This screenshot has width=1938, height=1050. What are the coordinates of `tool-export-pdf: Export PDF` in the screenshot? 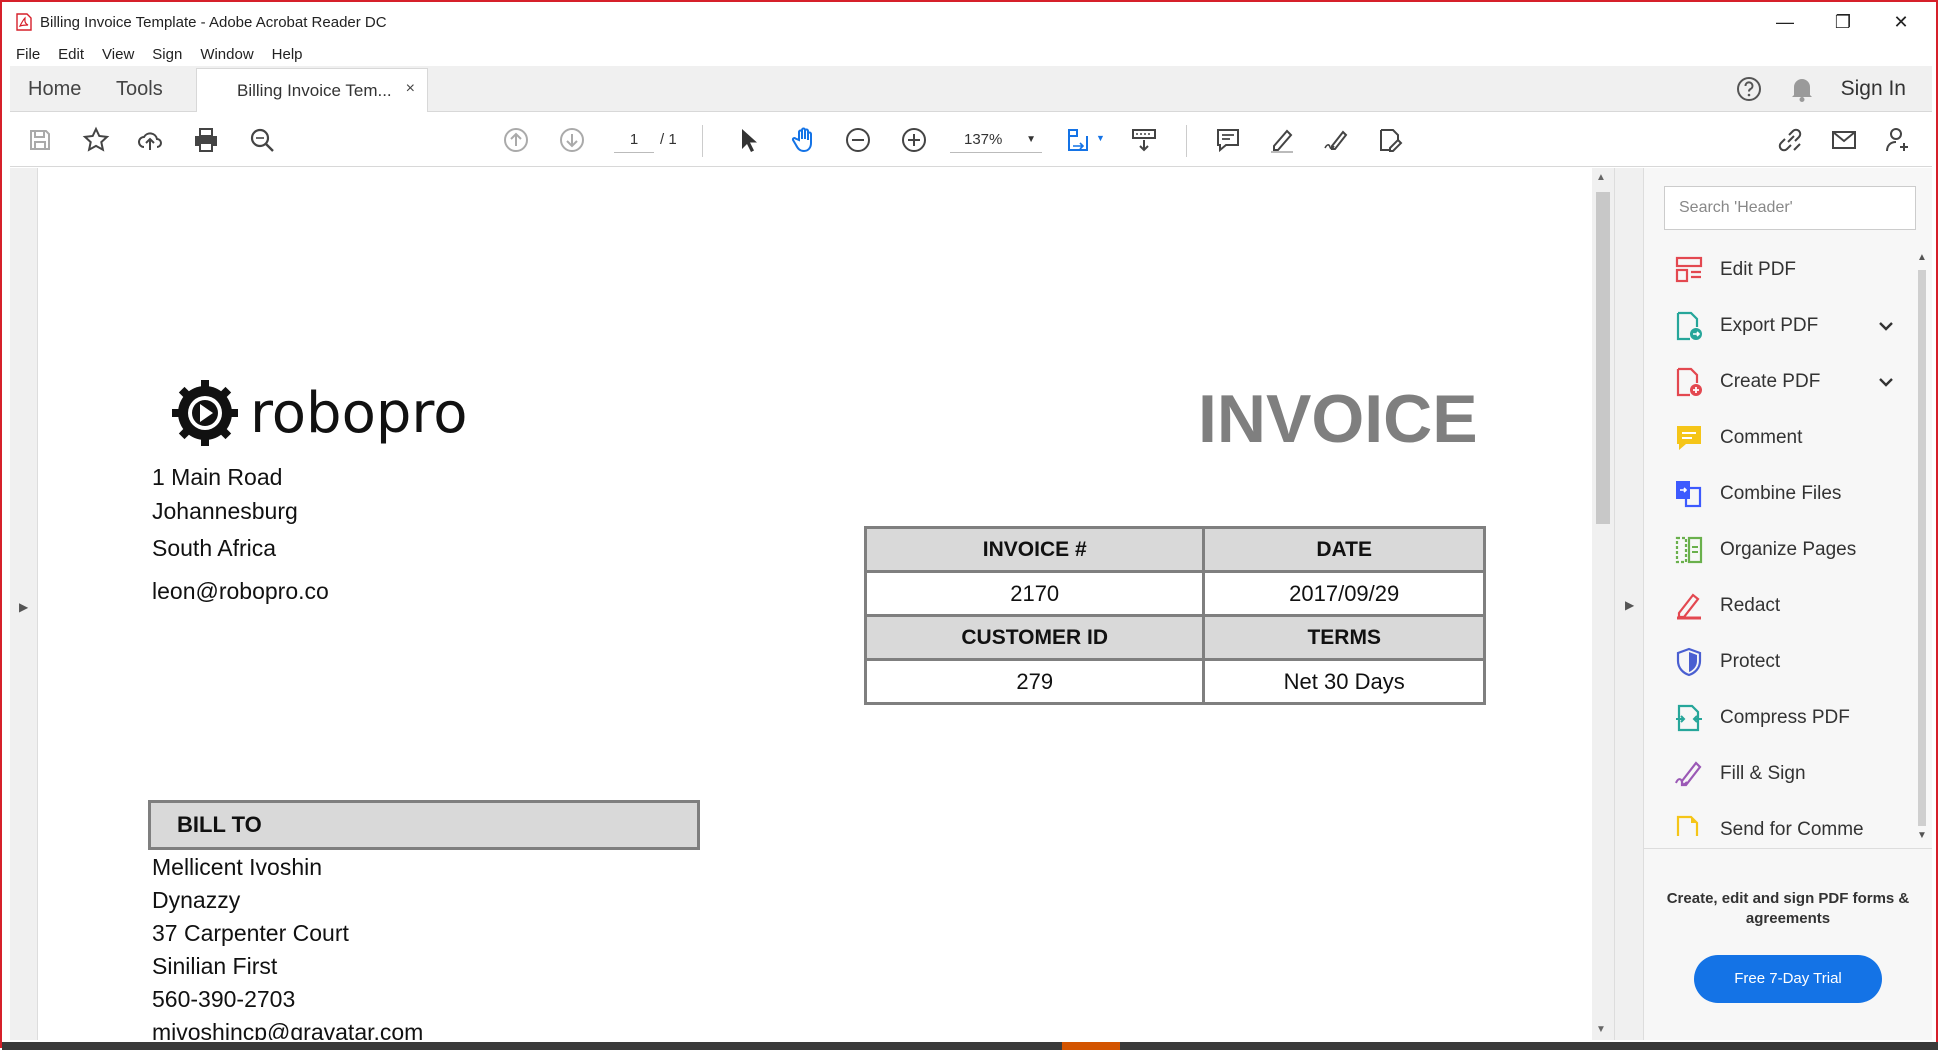 It's located at (1789, 326).